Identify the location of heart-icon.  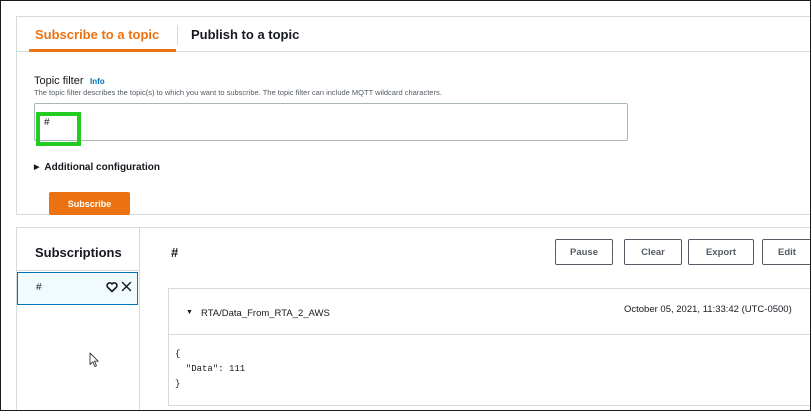
(112, 287).